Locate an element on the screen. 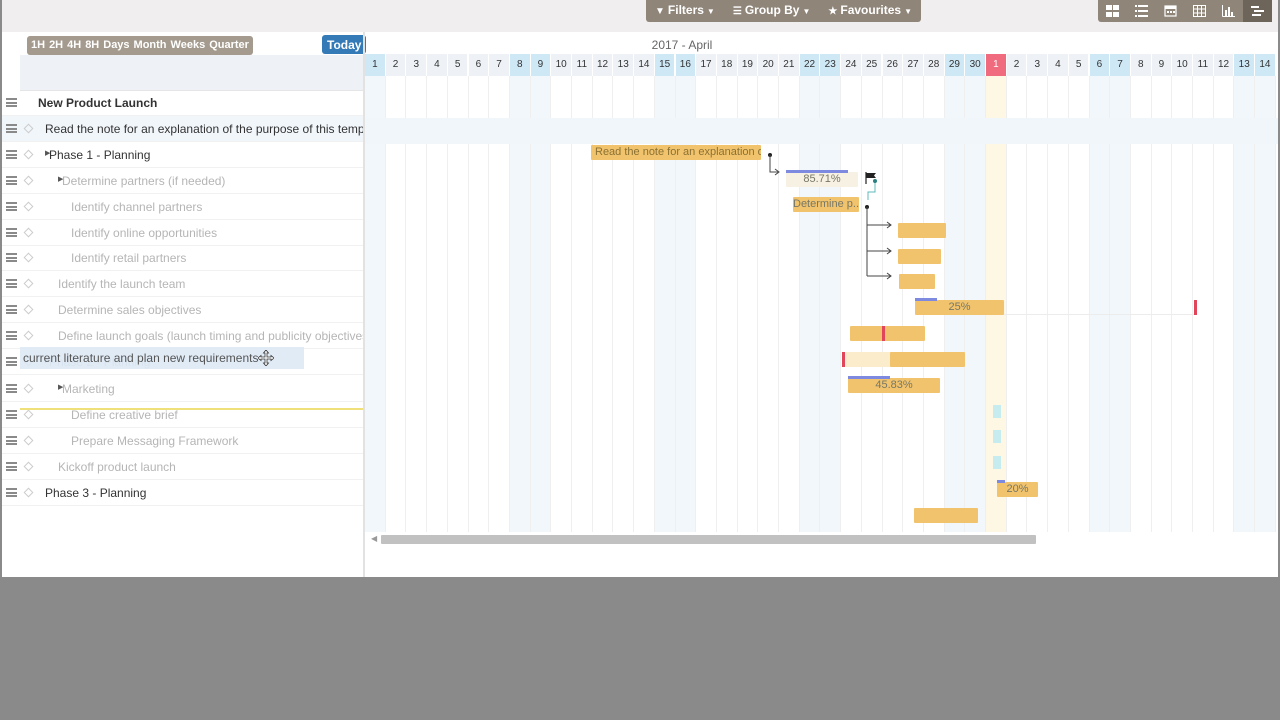 This screenshot has height=720, width=1280. task-row: Prepare Messaging Framework is located at coordinates (182, 441).